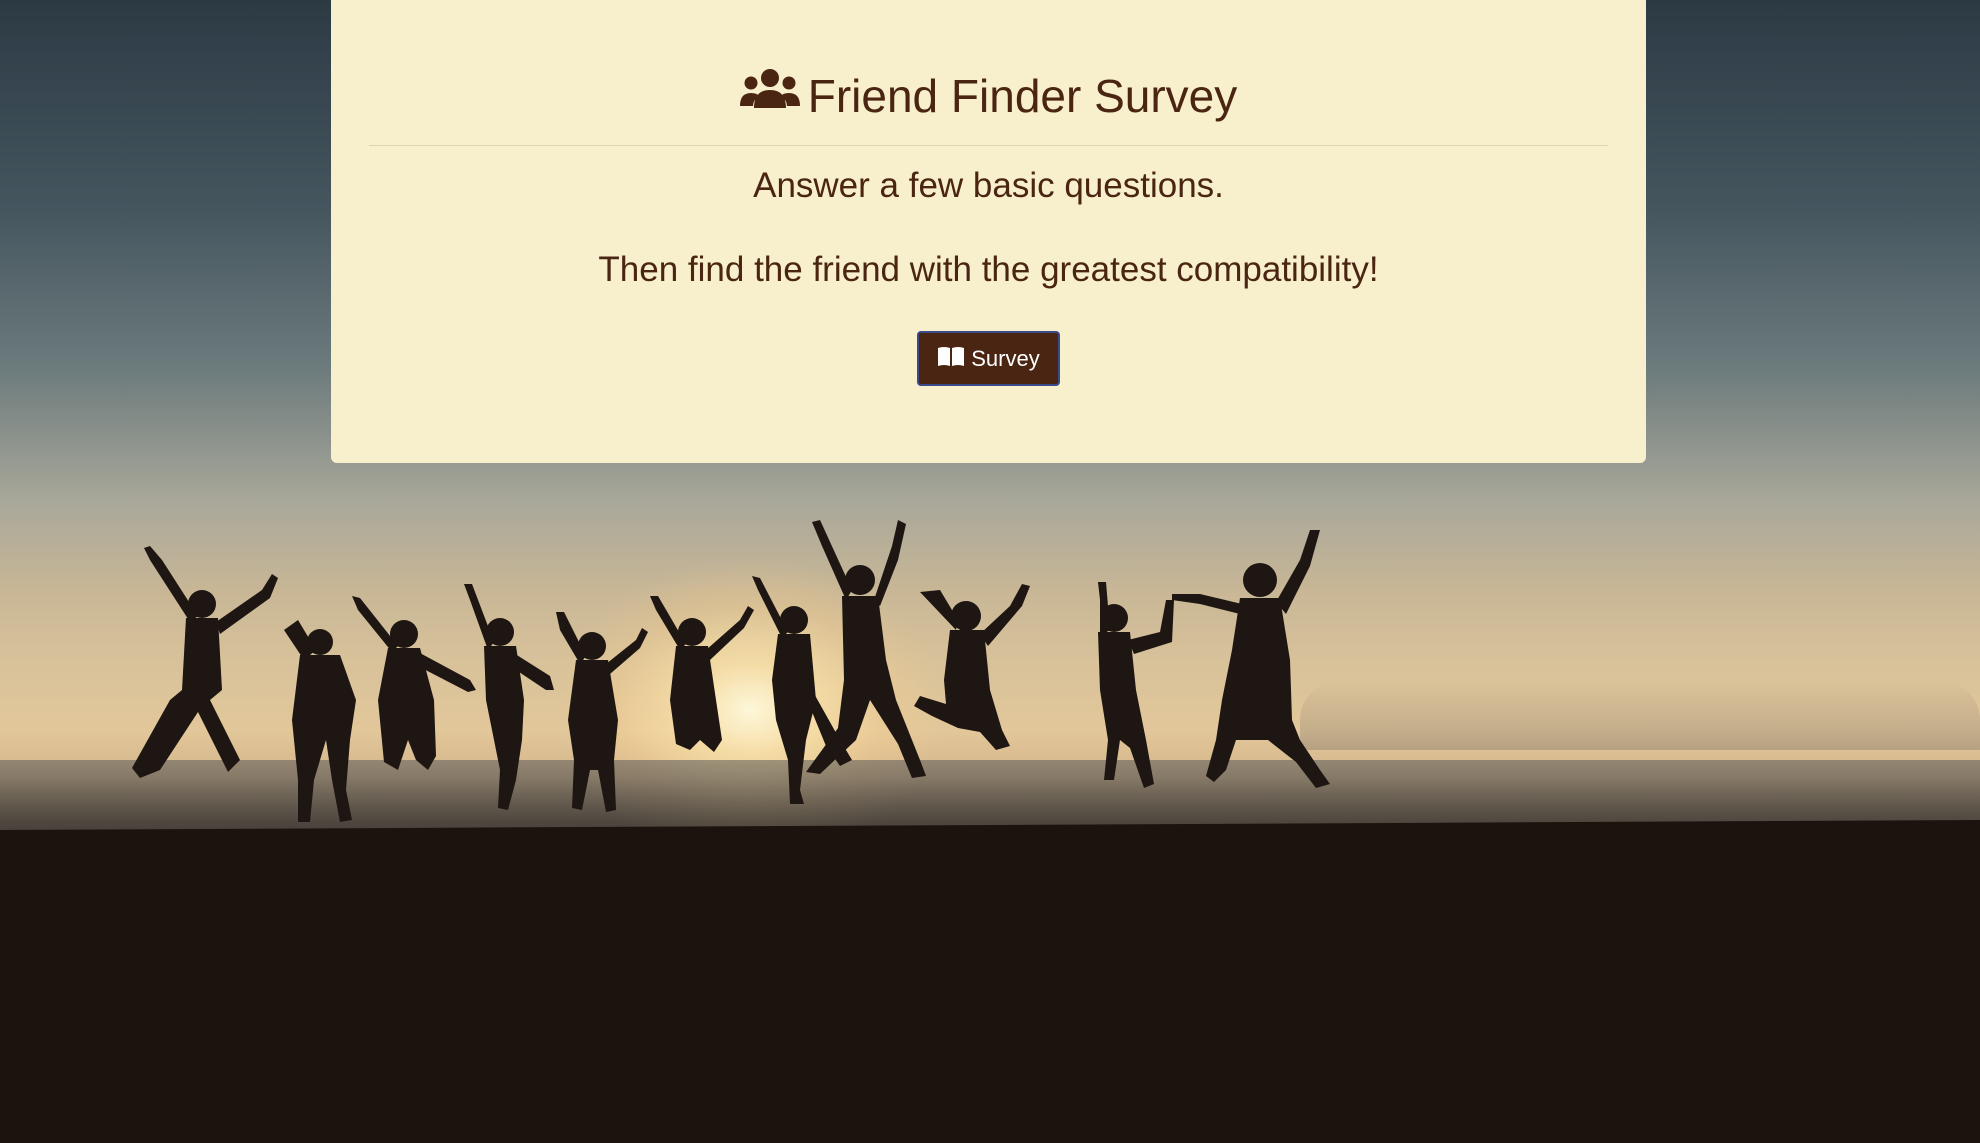 This screenshot has height=1143, width=1980. What do you see at coordinates (1005, 358) in the screenshot?
I see `survey-button-label: Survey` at bounding box center [1005, 358].